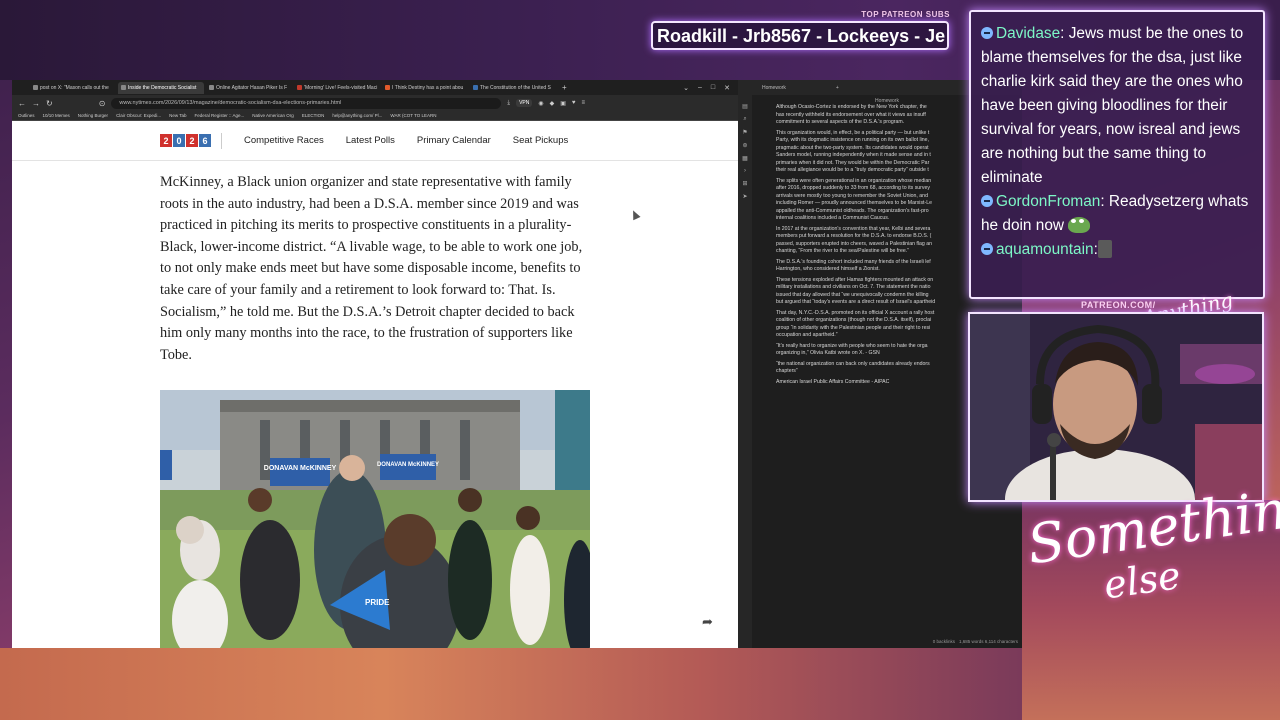 The image size is (1280, 720). I want to click on notes-status-bar: 0 backlinks 1,685 words 6,114 characters, so click(975, 641).